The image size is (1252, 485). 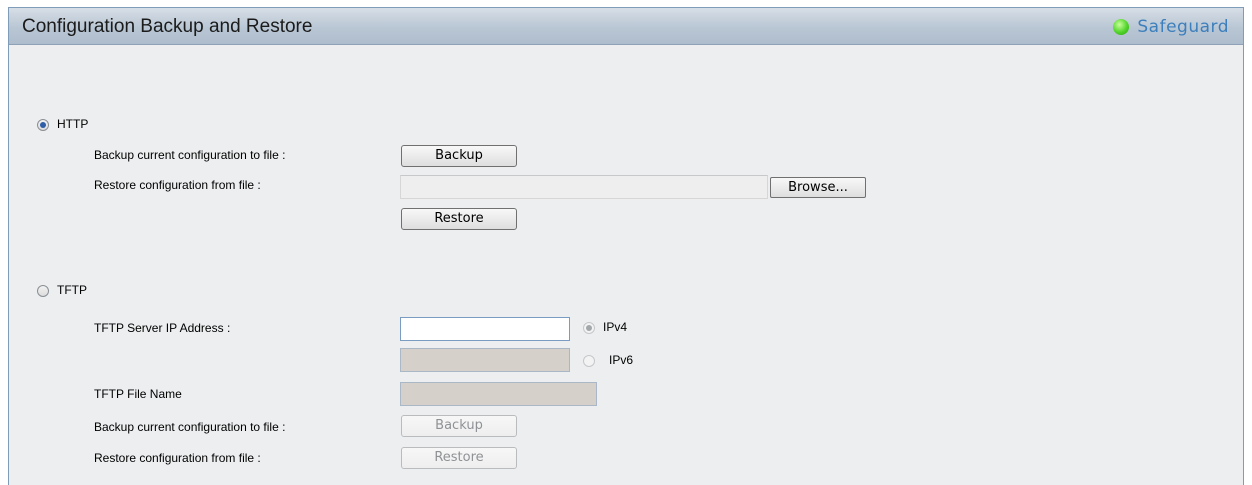 I want to click on ipv6-label: IPv6, so click(x=621, y=360).